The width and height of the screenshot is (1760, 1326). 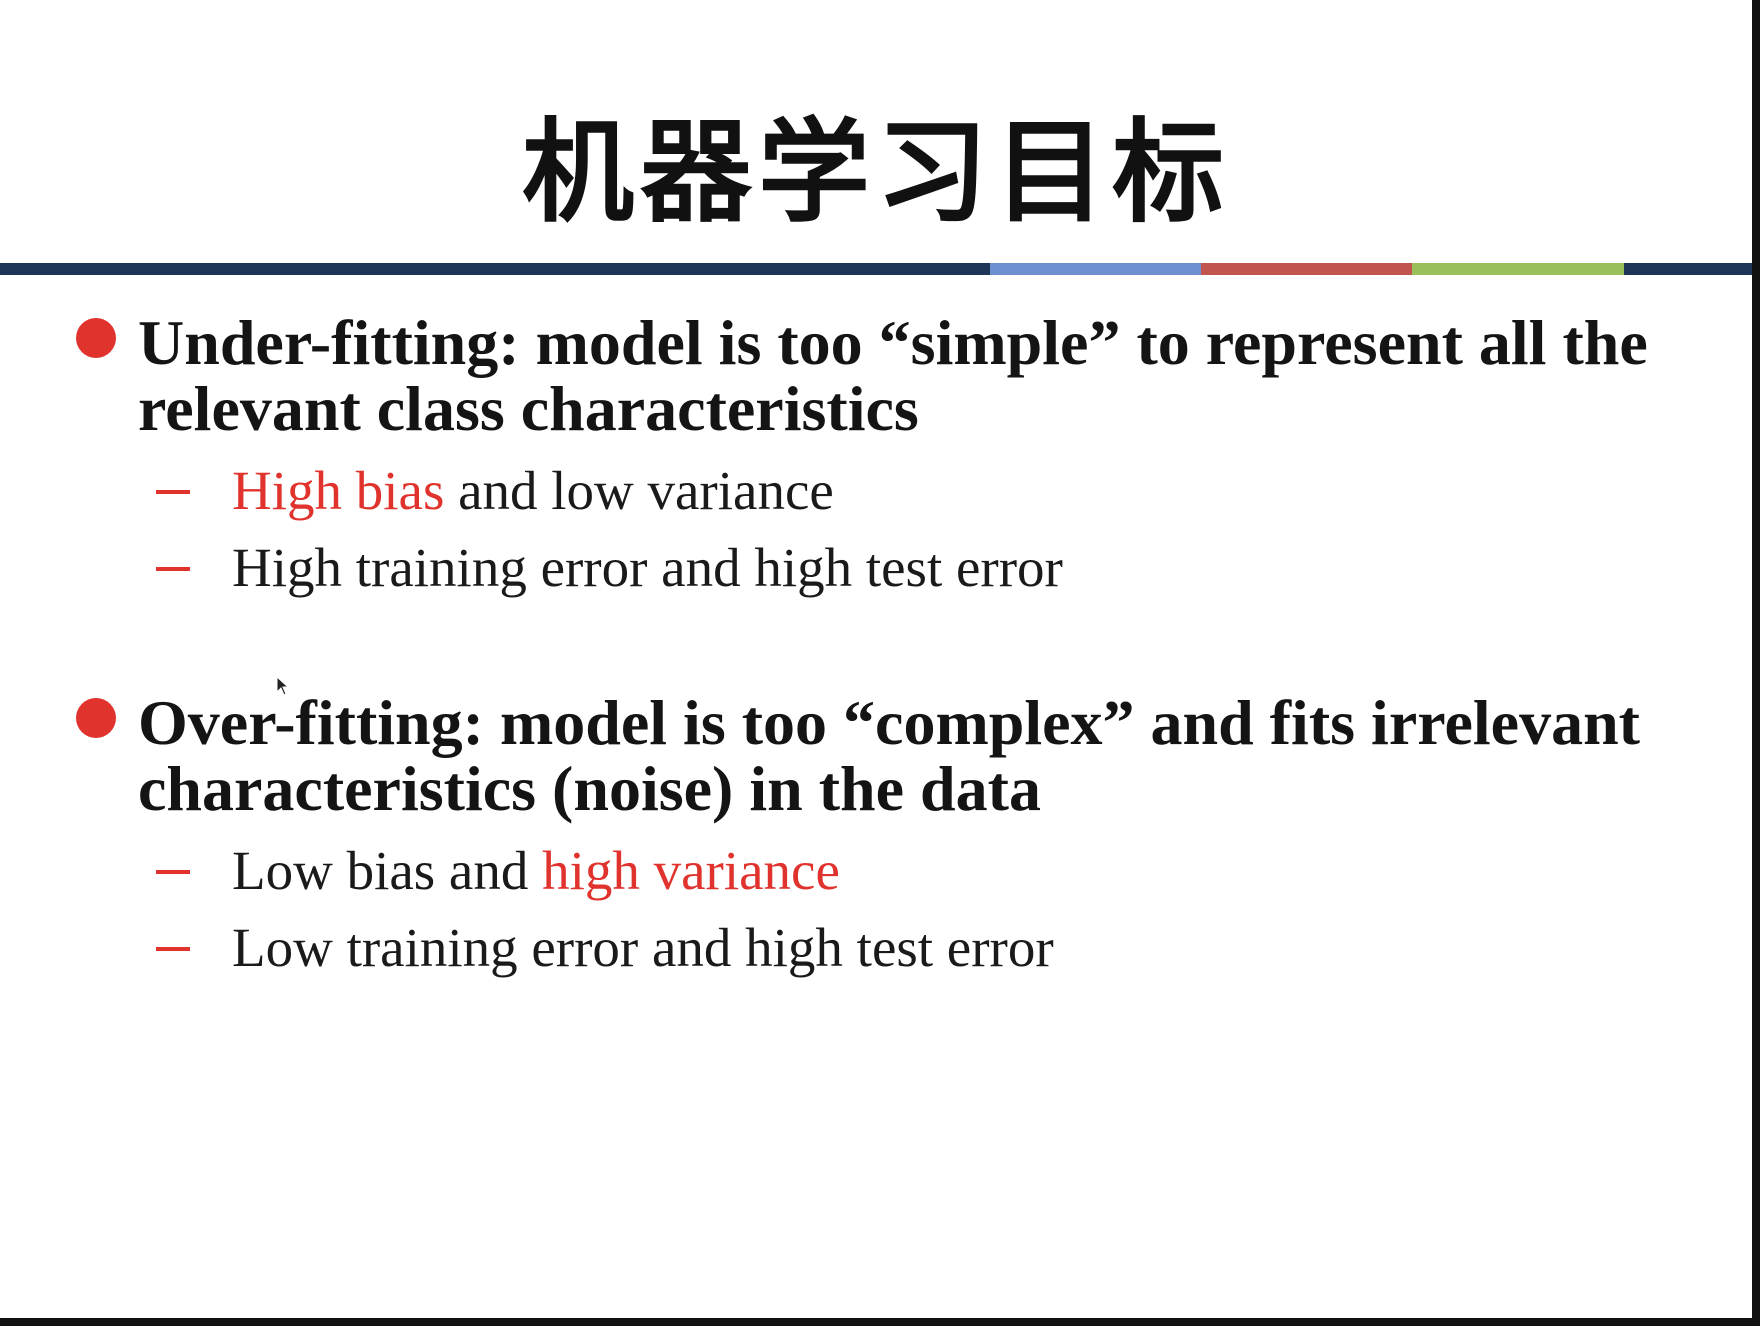 What do you see at coordinates (647, 567) in the screenshot?
I see `underfitting-error-text: High training error and high test error` at bounding box center [647, 567].